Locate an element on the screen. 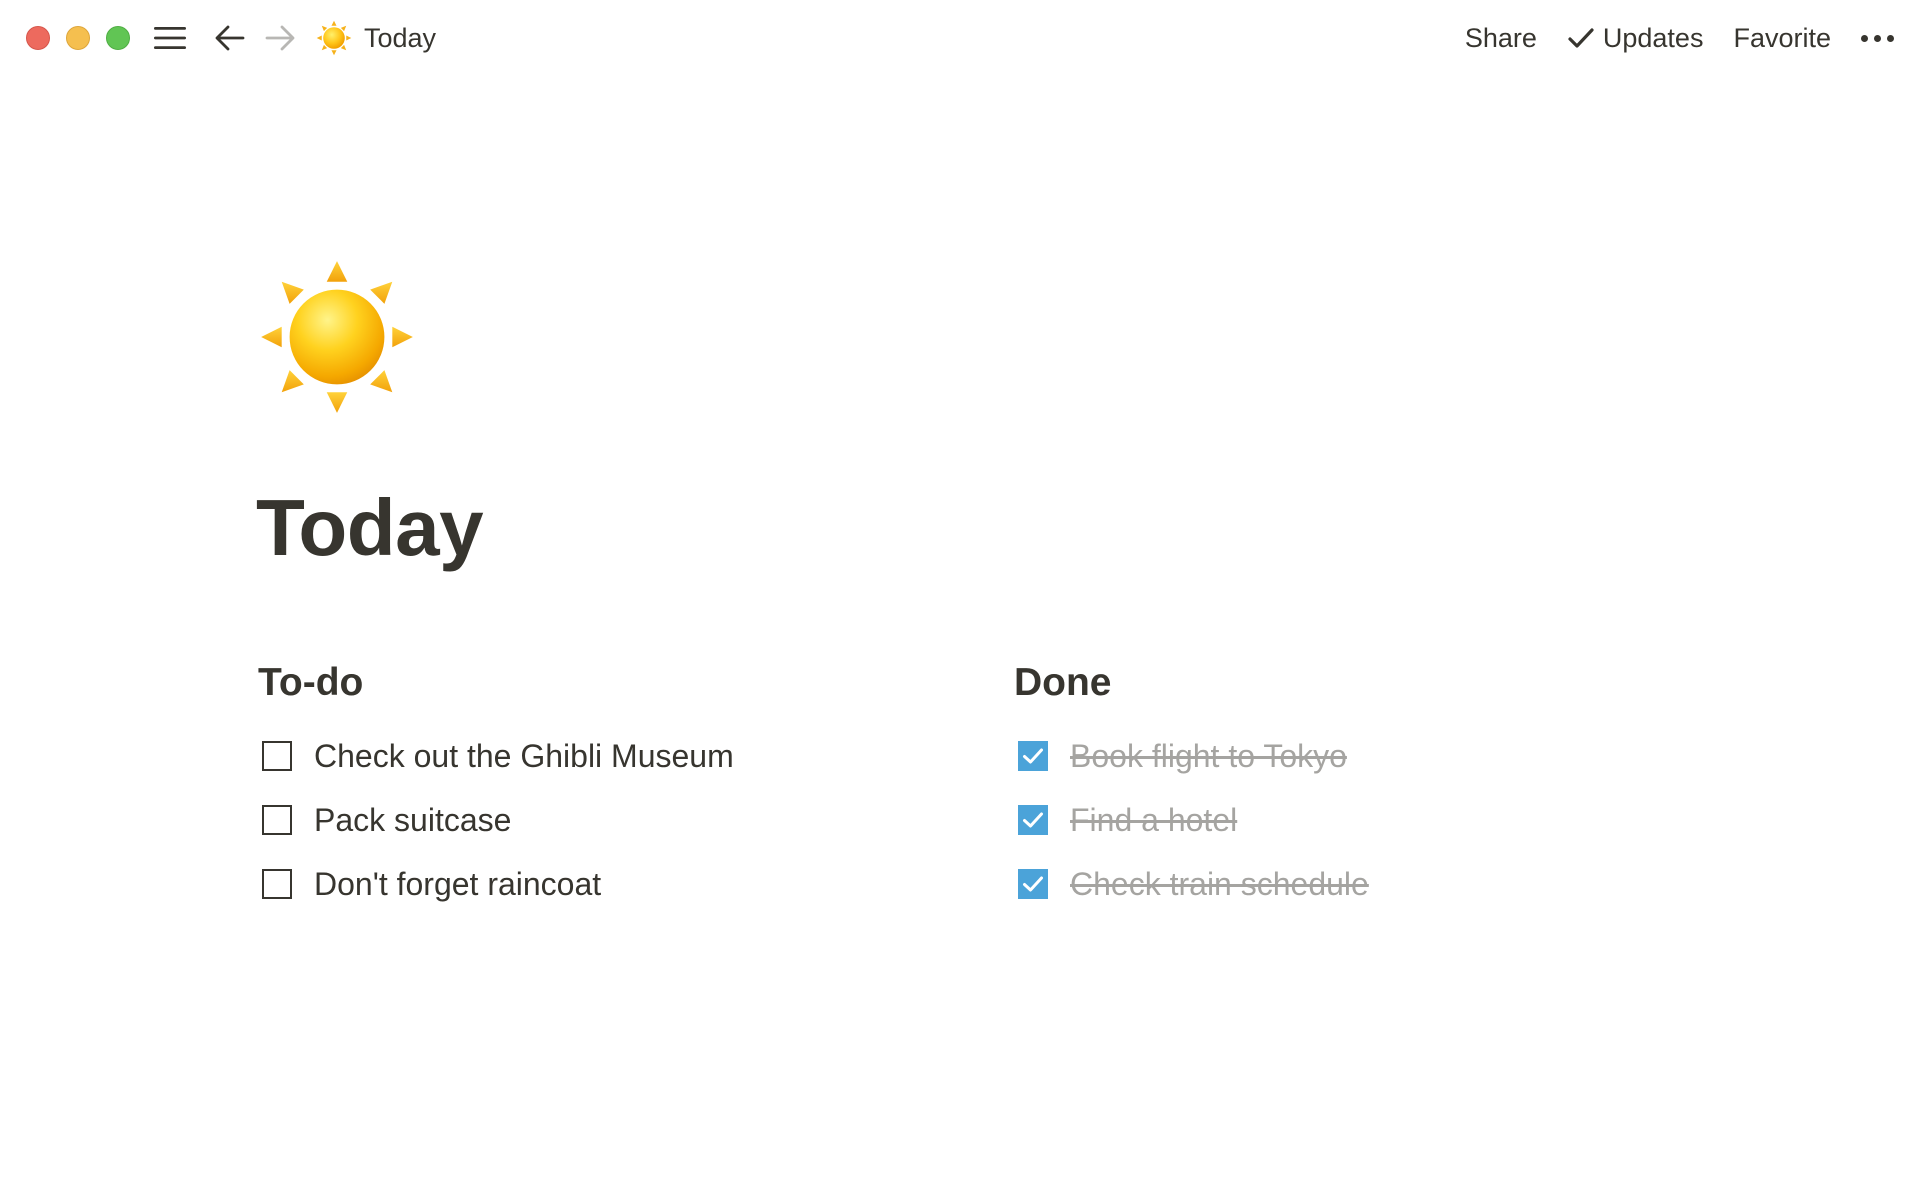  arrow-right-icon is located at coordinates (280, 38).